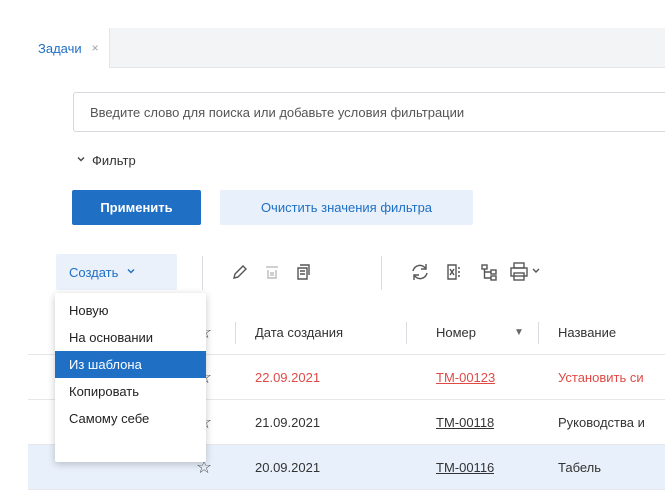 Image resolution: width=665 pixels, height=496 pixels. What do you see at coordinates (288, 377) in the screenshot?
I see `cell-date: 22.09.2021` at bounding box center [288, 377].